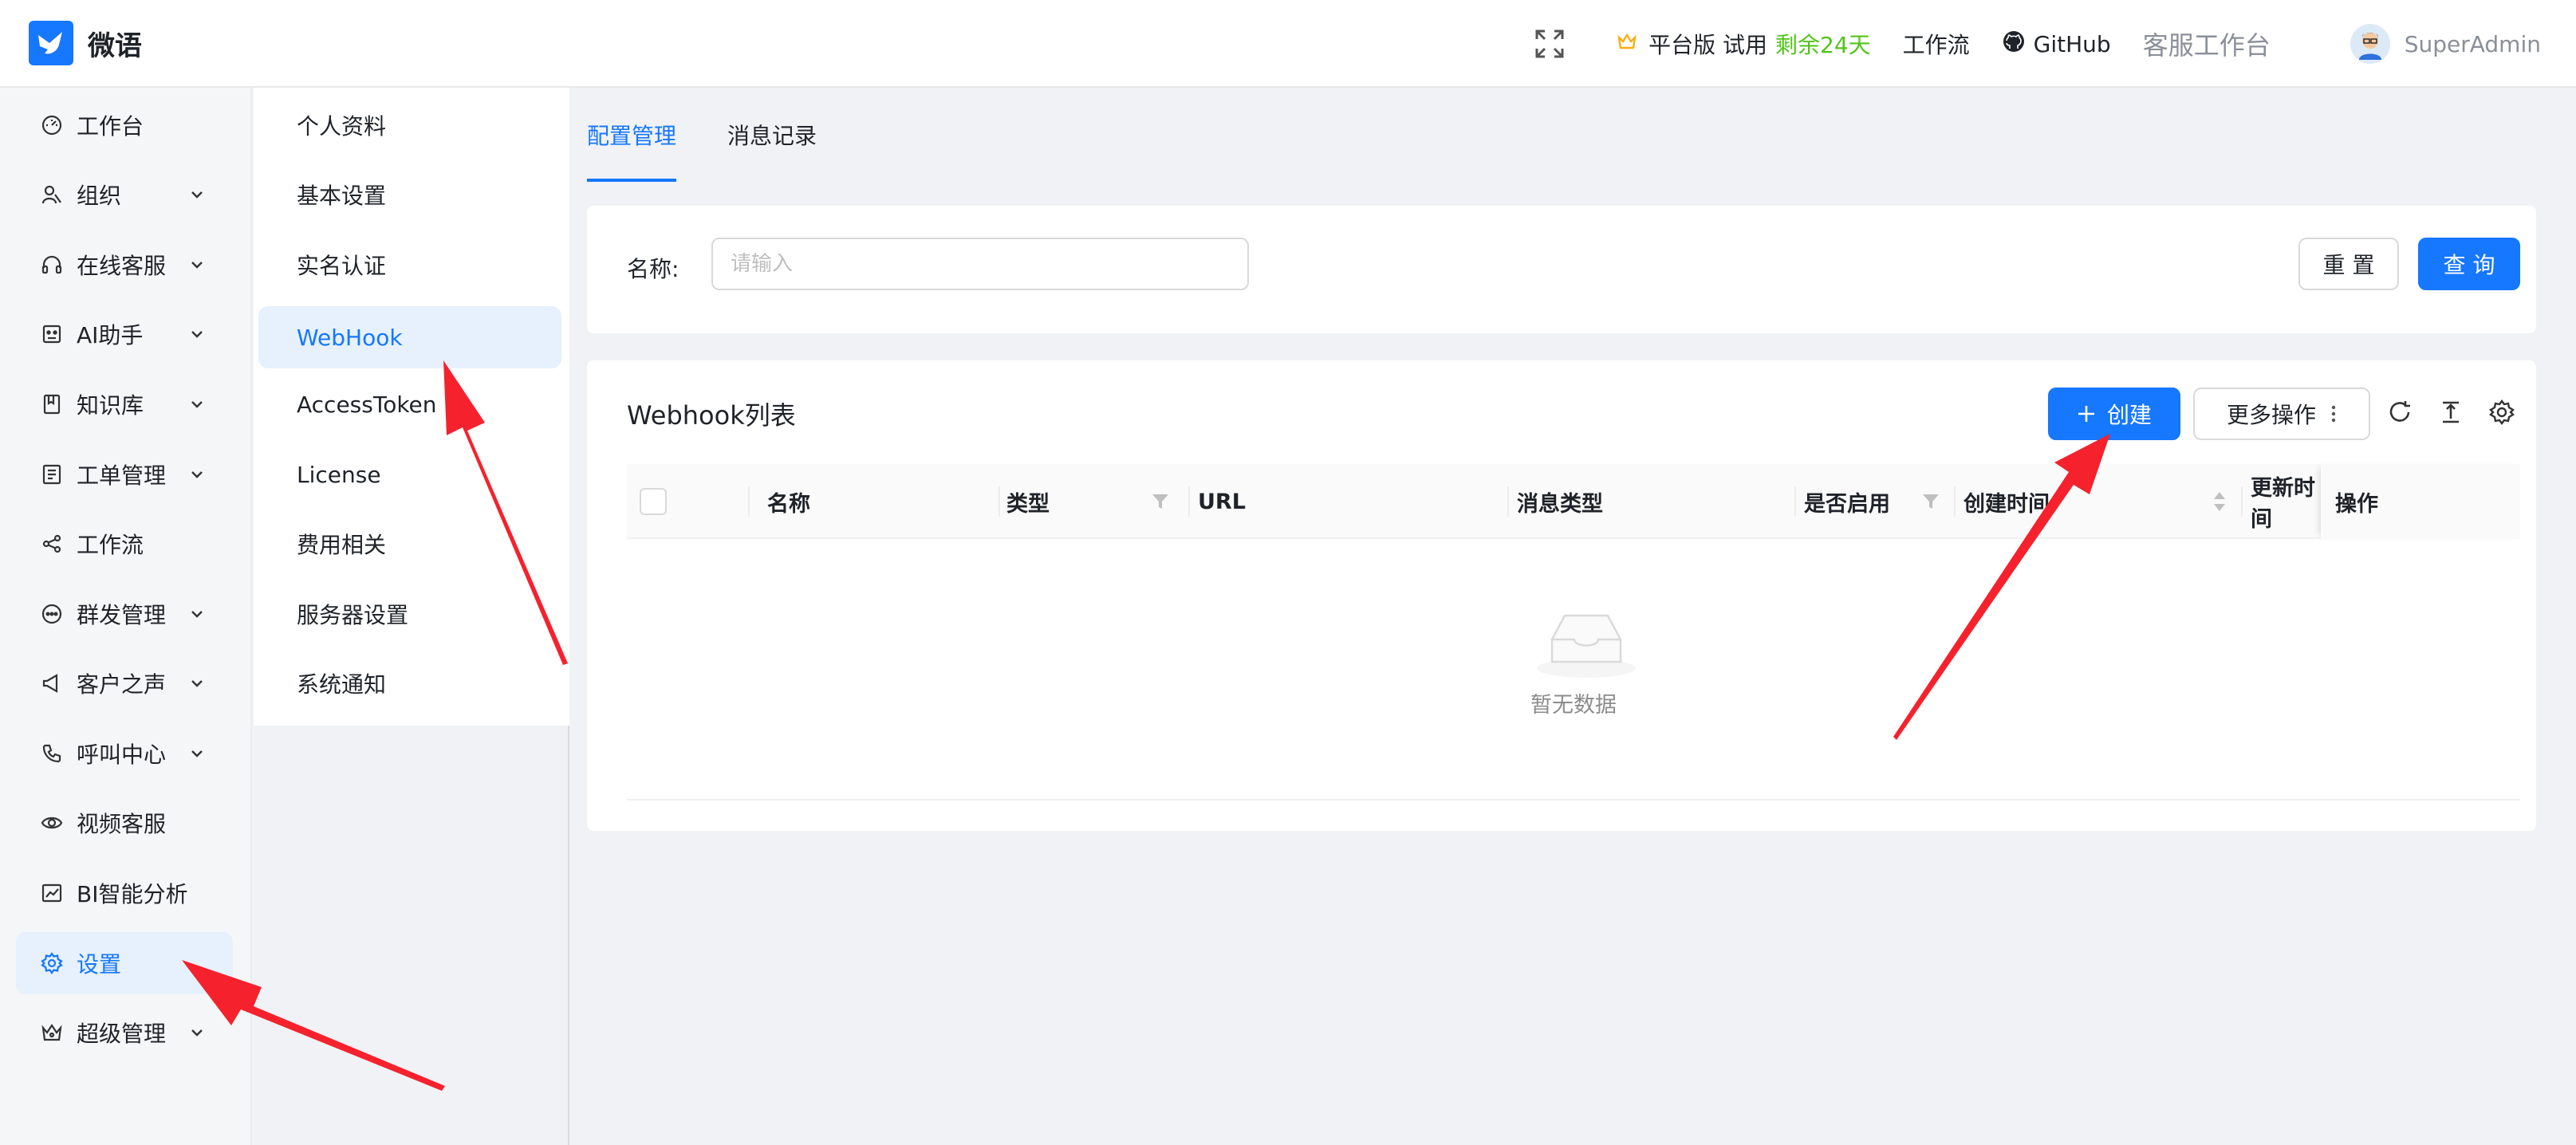 The height and width of the screenshot is (1145, 2576). Describe the element at coordinates (409, 337) in the screenshot. I see `submenu-item-3: WebHook` at that location.